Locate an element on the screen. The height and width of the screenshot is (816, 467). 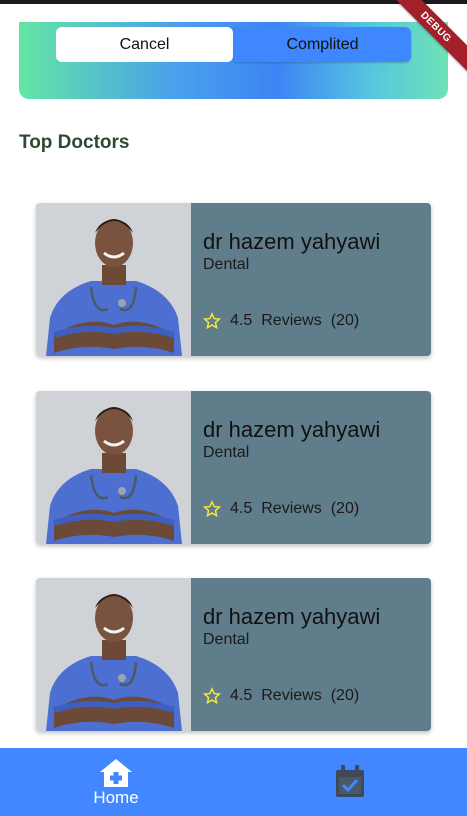
section-title: Top Doctors is located at coordinates (74, 142).